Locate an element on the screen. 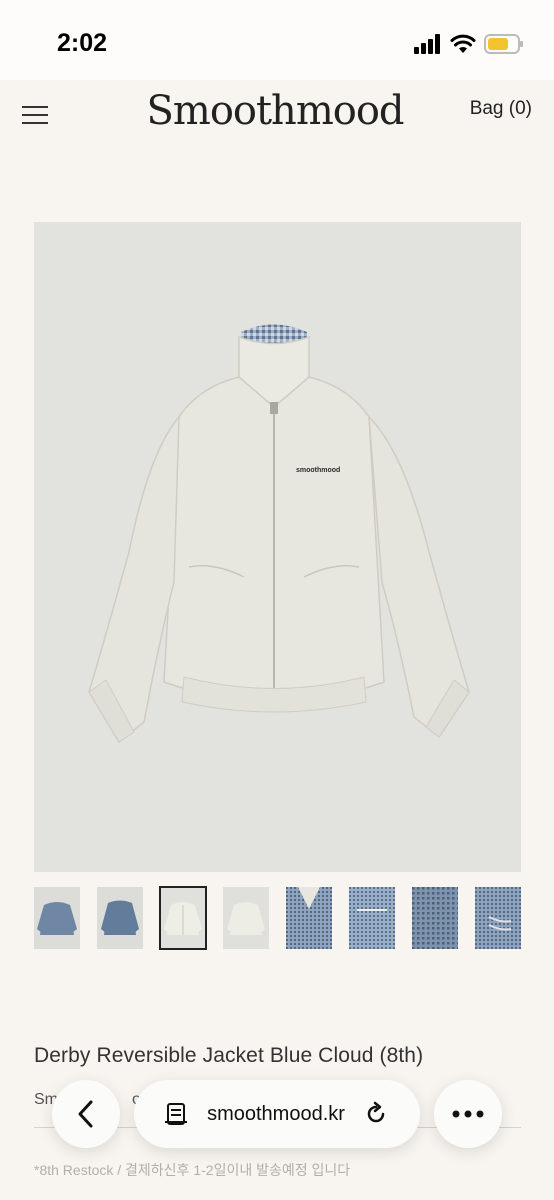 Image resolution: width=554 pixels, height=1200 pixels. wifi-icon is located at coordinates (463, 43).